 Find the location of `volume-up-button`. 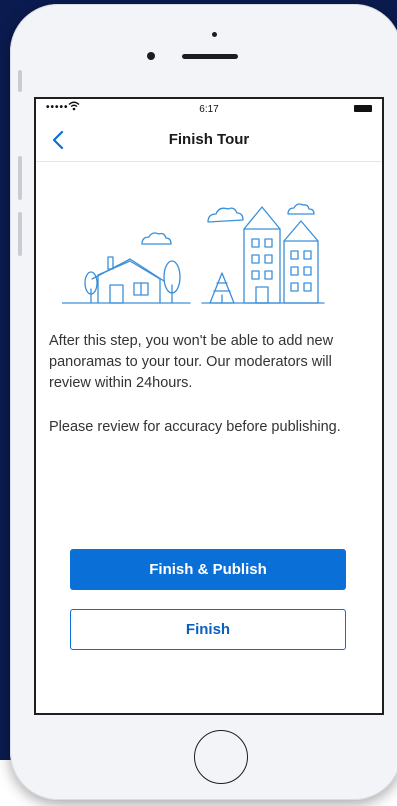

volume-up-button is located at coordinates (20, 178).